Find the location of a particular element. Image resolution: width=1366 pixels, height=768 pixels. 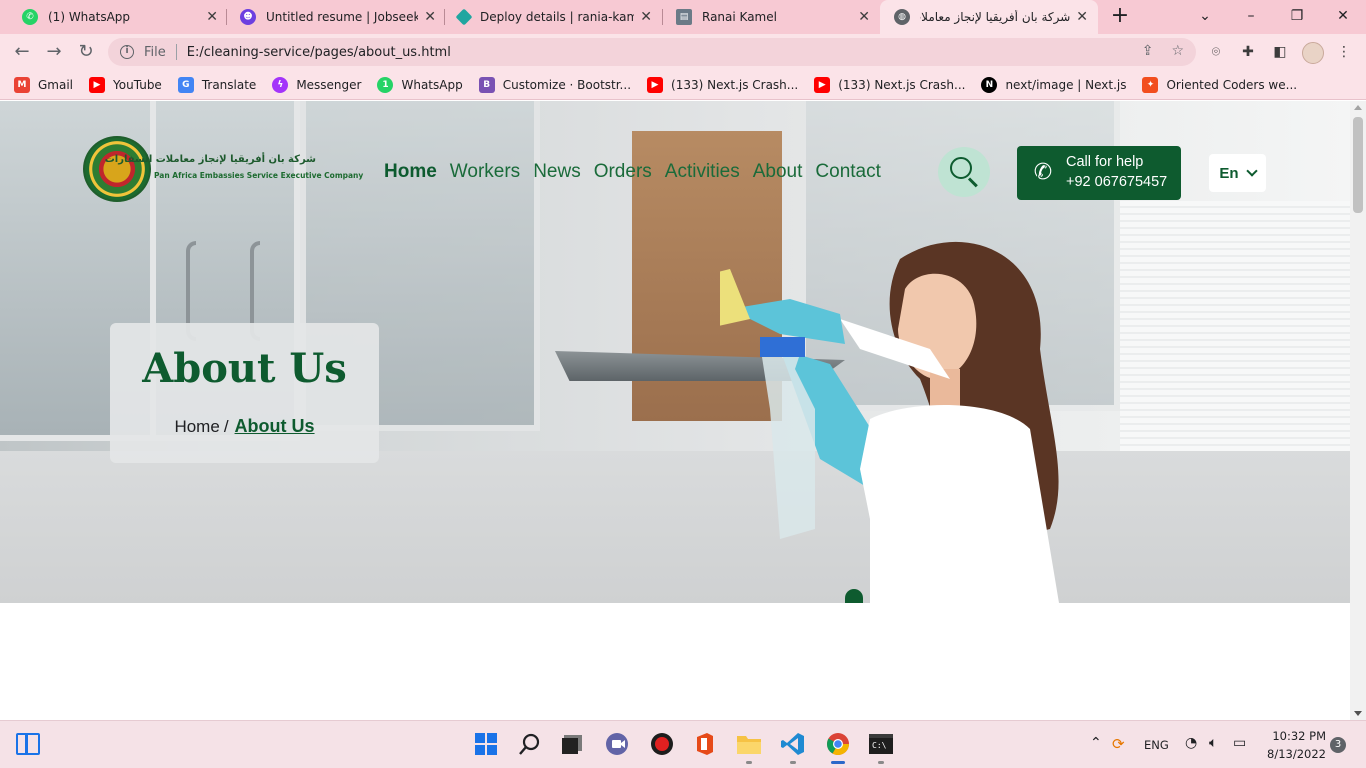

tab-search-icon: ⌄ is located at coordinates (1205, 16).